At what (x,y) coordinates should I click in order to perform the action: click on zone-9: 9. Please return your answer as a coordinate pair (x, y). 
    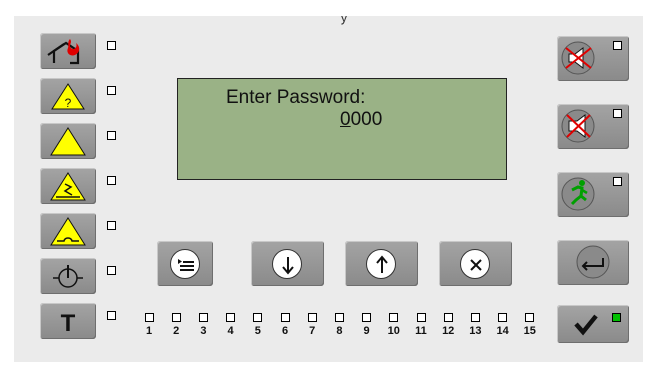
    Looking at the image, I should click on (367, 323).